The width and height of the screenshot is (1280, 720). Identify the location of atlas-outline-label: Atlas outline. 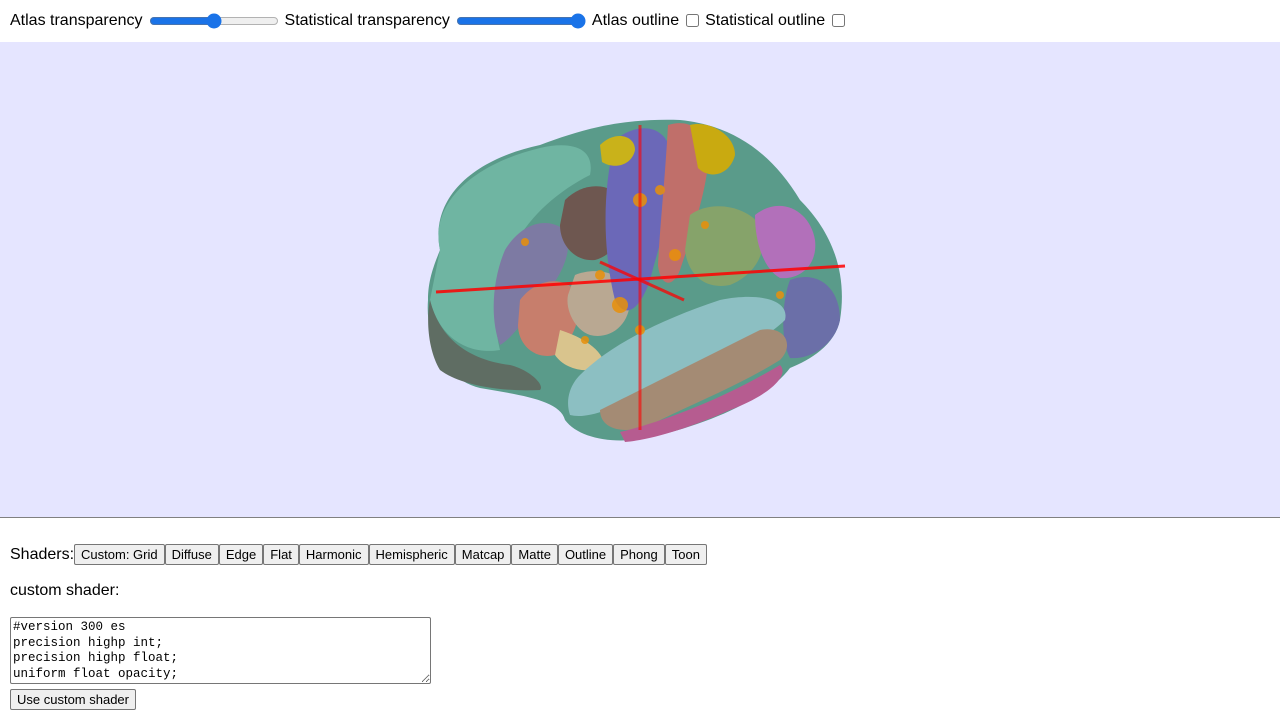
(635, 20).